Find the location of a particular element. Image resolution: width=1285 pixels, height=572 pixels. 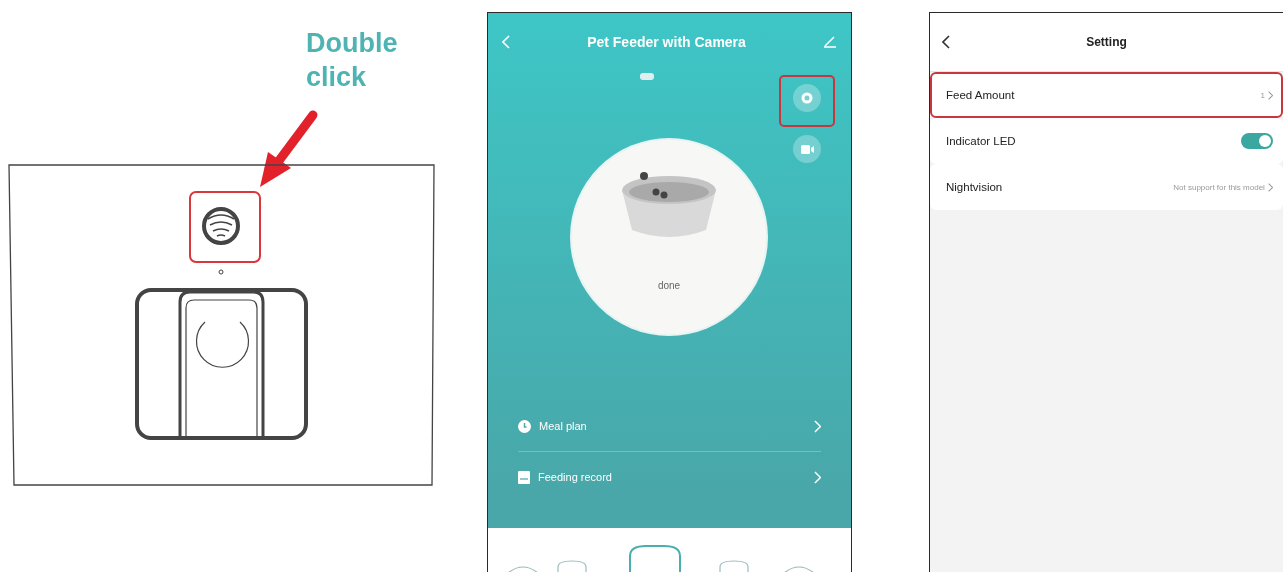

settings-icon is located at coordinates (807, 98).